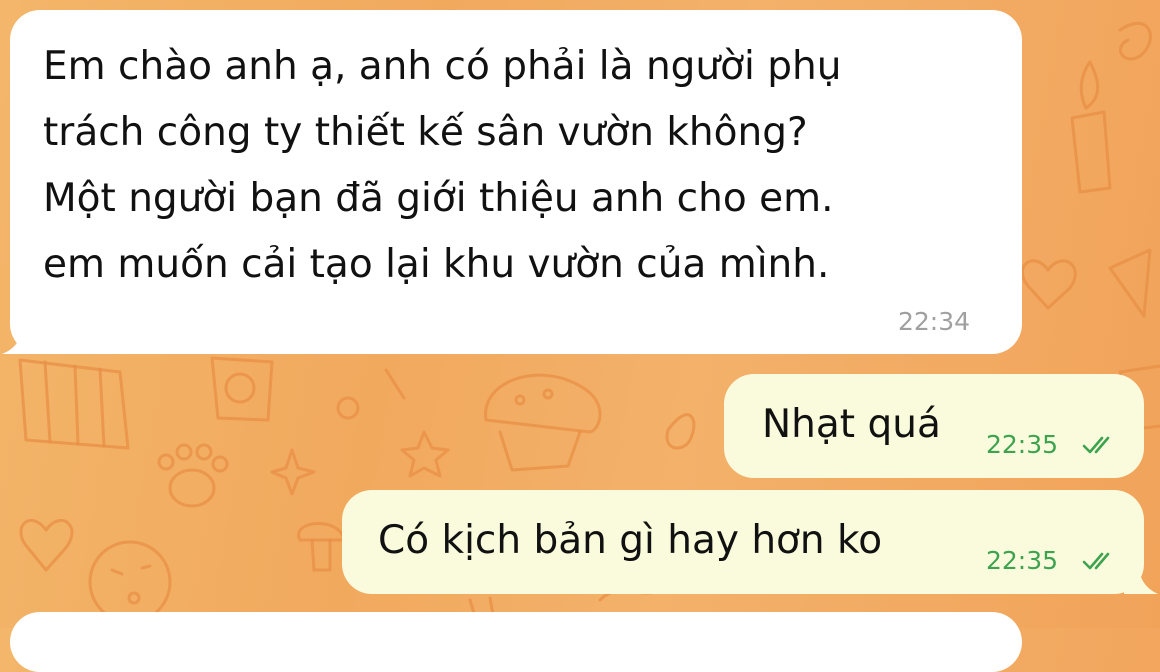 This screenshot has height=672, width=1160. Describe the element at coordinates (934, 321) in the screenshot. I see `message-timestamp: 22:34` at that location.